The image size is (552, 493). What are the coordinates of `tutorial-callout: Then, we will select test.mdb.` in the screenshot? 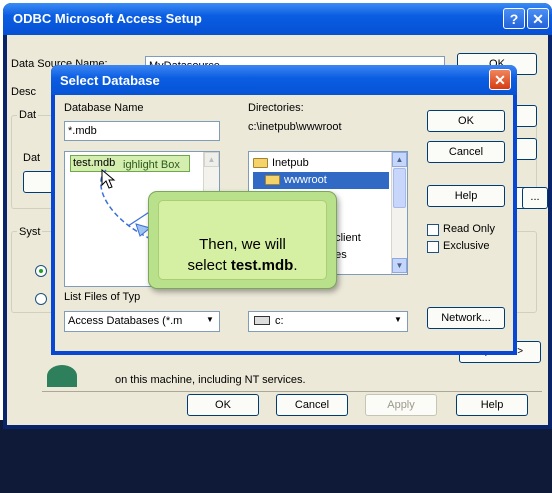 It's located at (242, 240).